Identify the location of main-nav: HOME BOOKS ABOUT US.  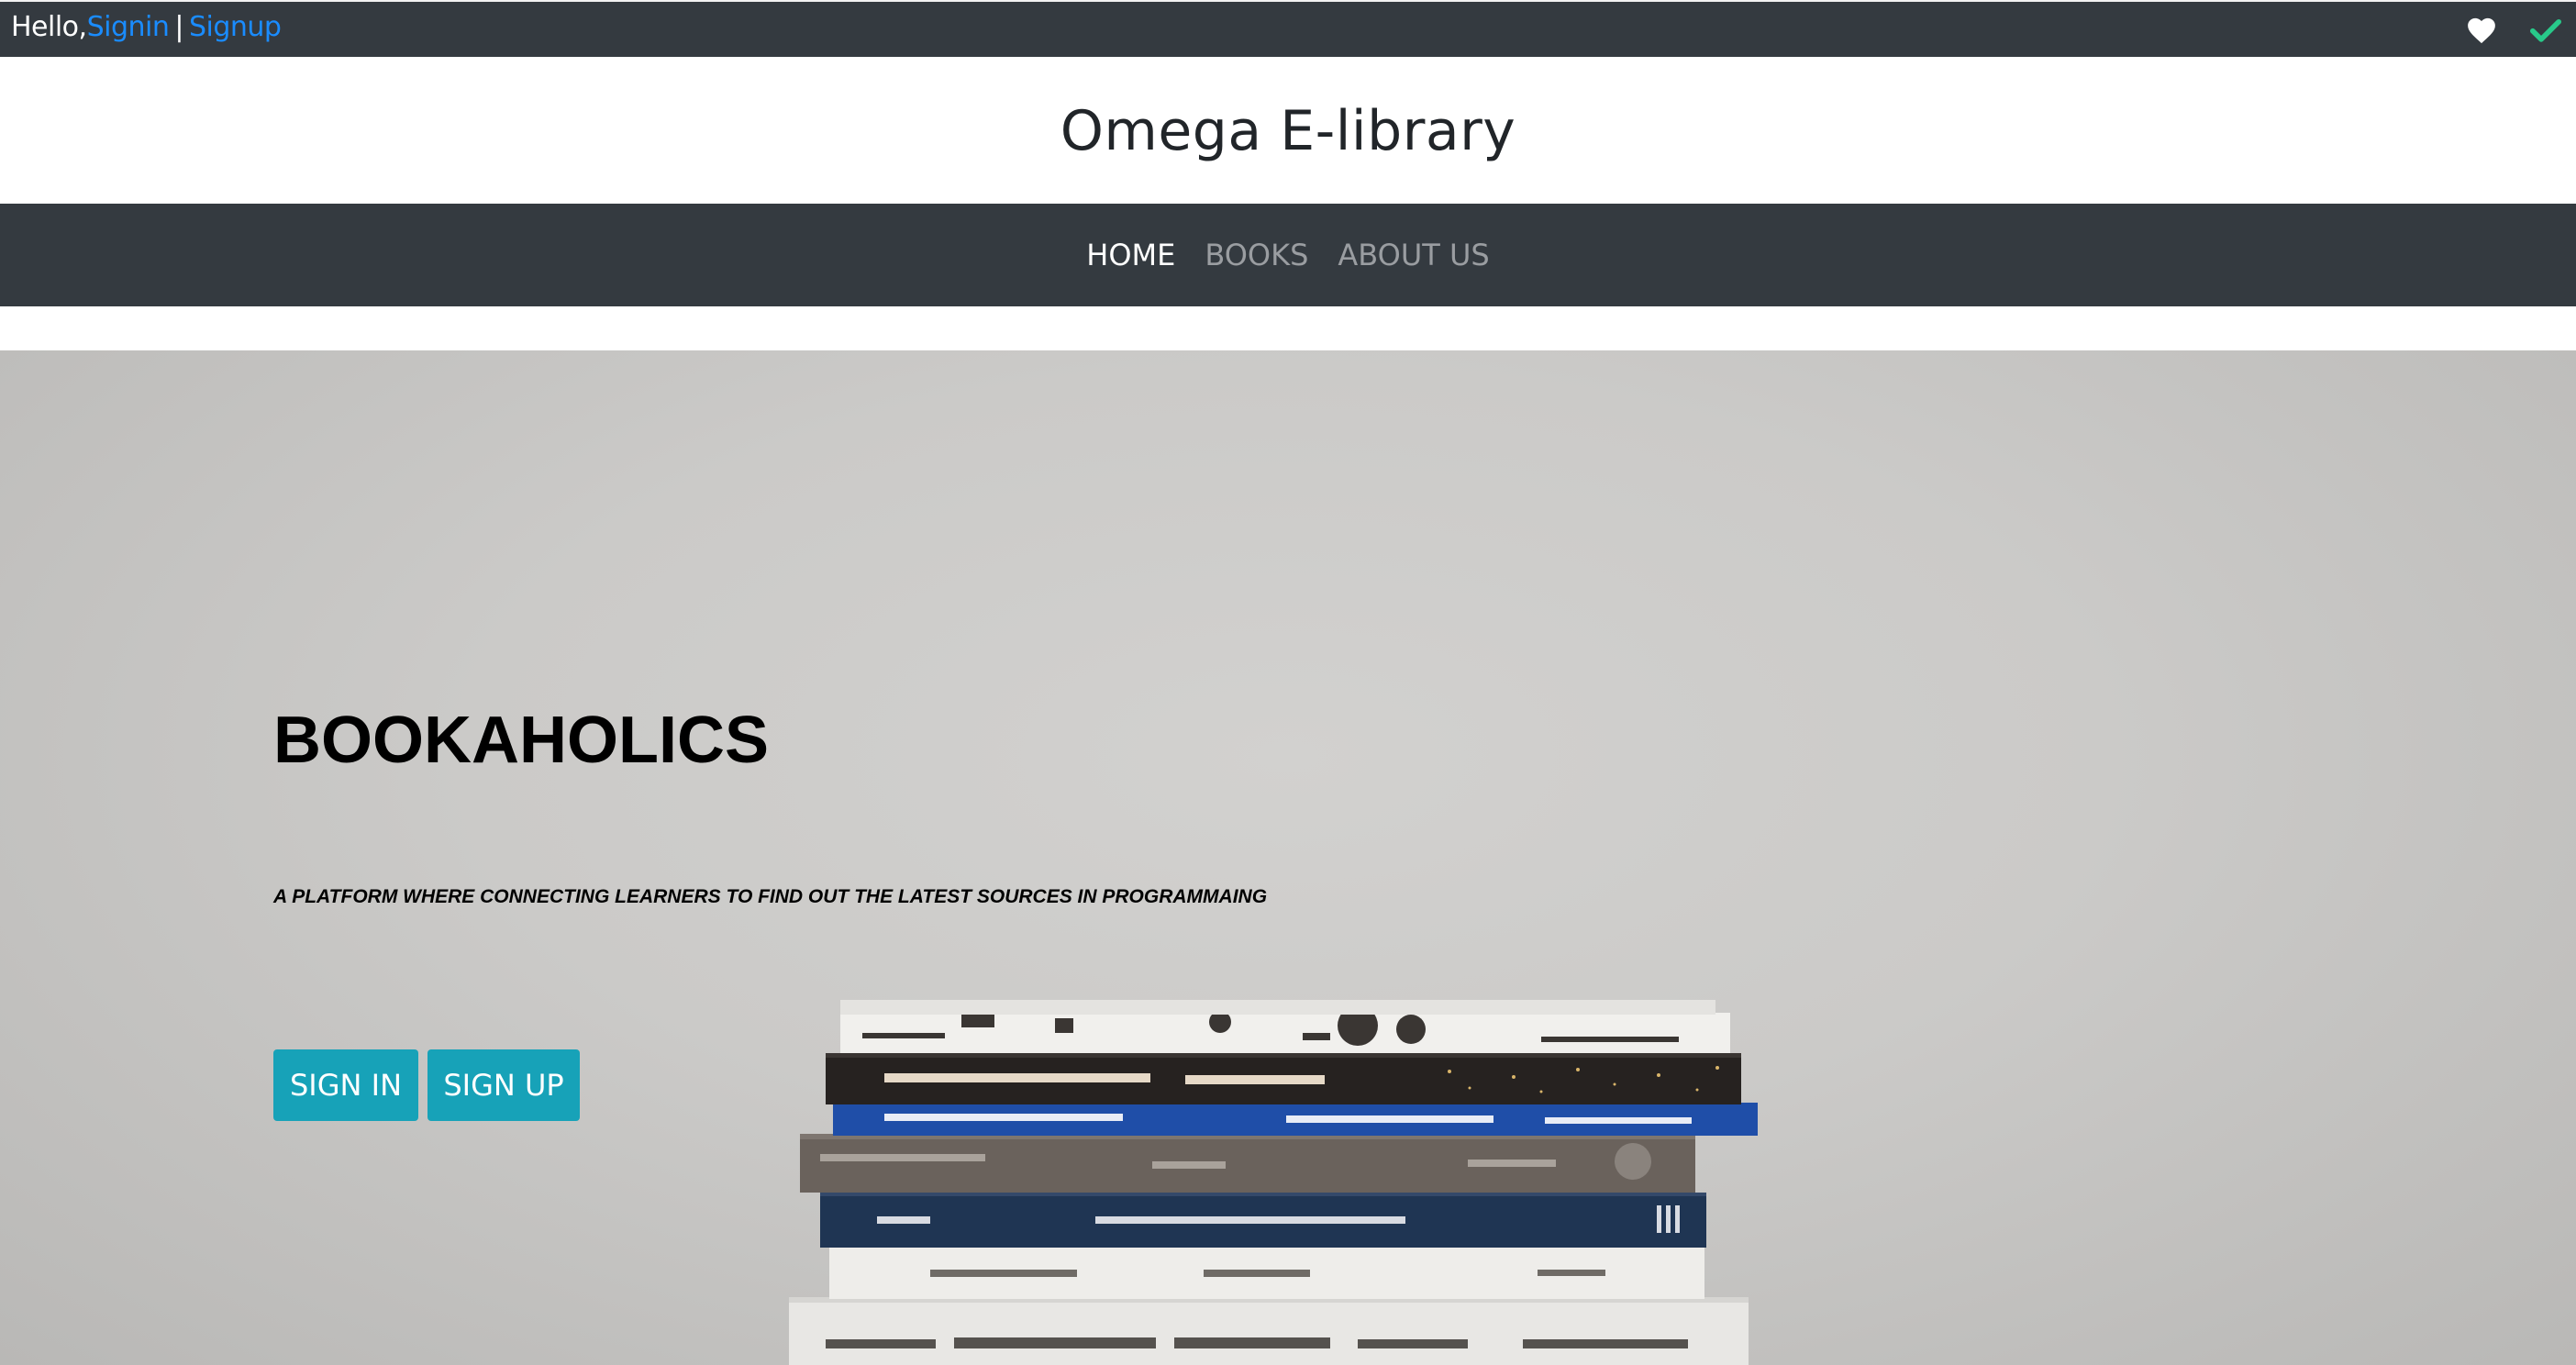
(1288, 255).